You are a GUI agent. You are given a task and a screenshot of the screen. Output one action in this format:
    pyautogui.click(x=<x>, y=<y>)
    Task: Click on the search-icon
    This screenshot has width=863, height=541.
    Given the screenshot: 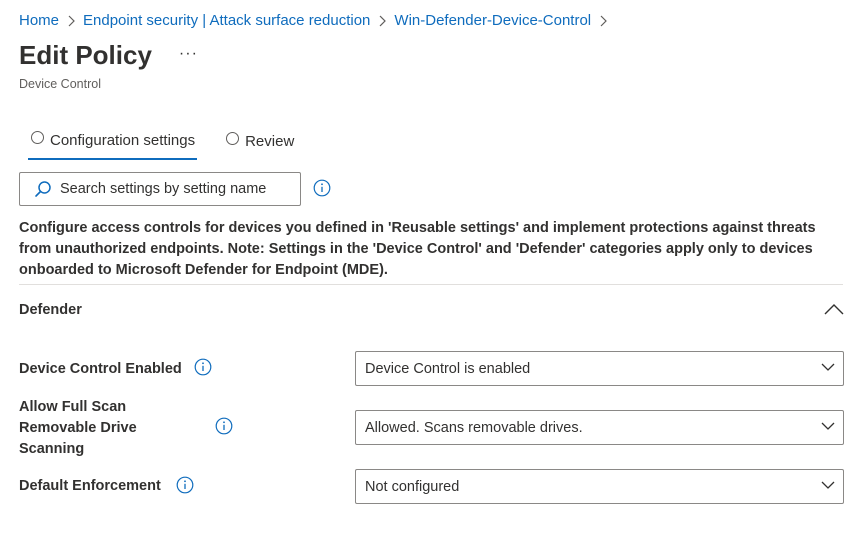 What is the action you would take?
    pyautogui.click(x=43, y=189)
    